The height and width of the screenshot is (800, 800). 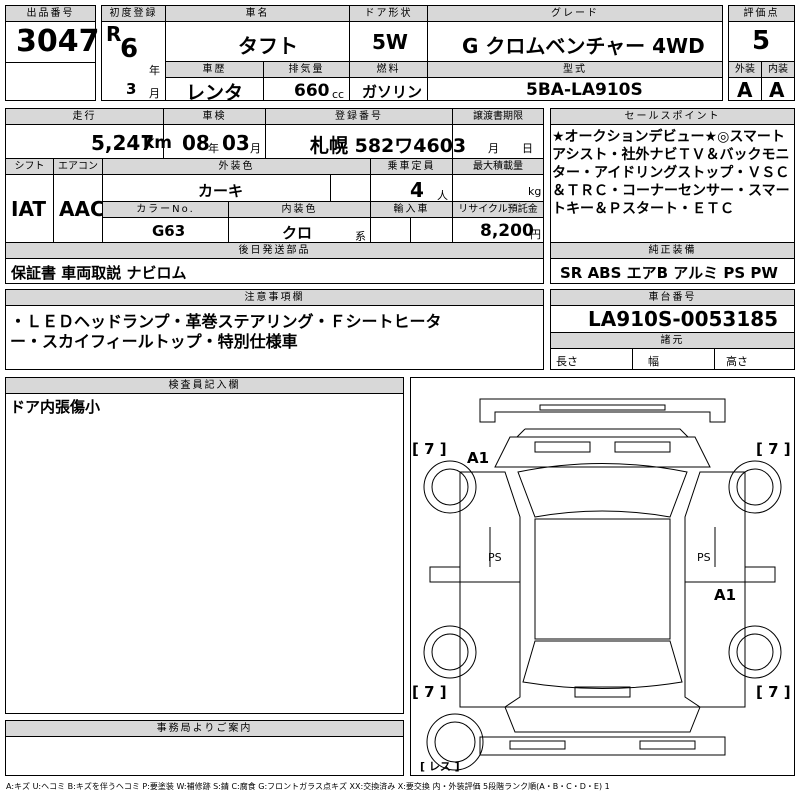 I want to click on insp-year-value: 08, so click(x=196, y=143).